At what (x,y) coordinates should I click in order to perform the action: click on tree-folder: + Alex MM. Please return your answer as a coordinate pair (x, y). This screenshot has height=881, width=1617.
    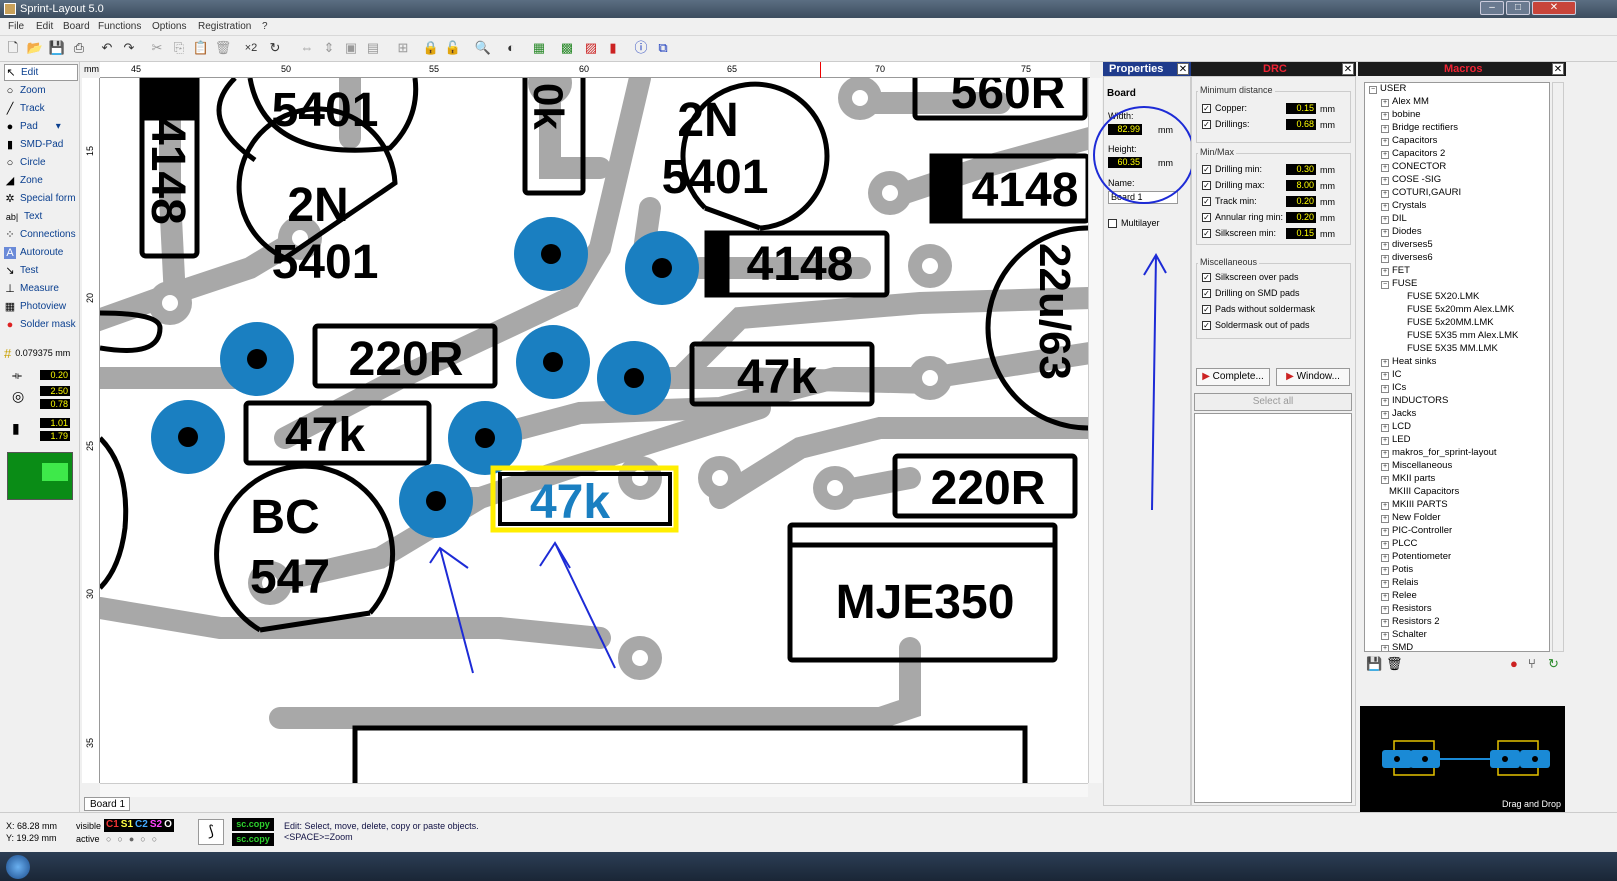
    Looking at the image, I should click on (1405, 101).